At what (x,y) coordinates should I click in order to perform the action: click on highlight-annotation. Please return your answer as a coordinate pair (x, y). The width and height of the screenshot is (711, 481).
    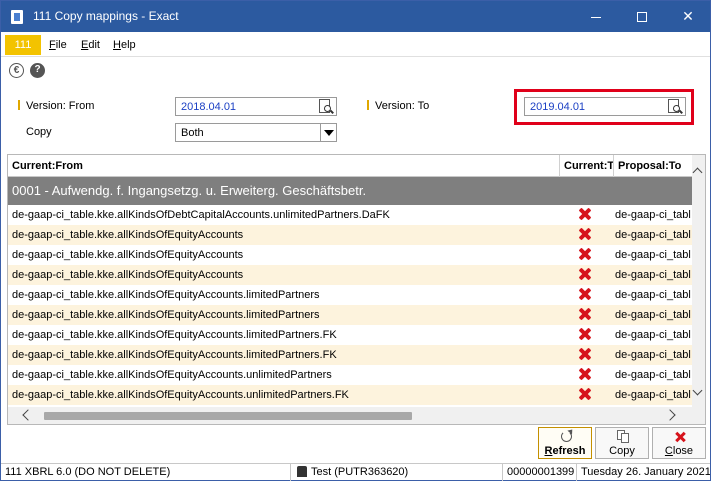
    Looking at the image, I should click on (604, 107).